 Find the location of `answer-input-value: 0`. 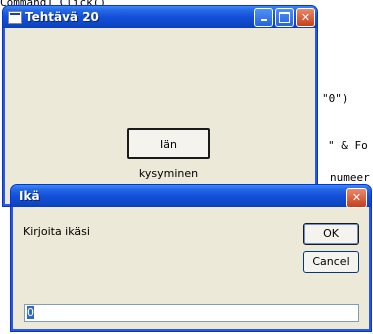

answer-input-value: 0 is located at coordinates (30, 312).